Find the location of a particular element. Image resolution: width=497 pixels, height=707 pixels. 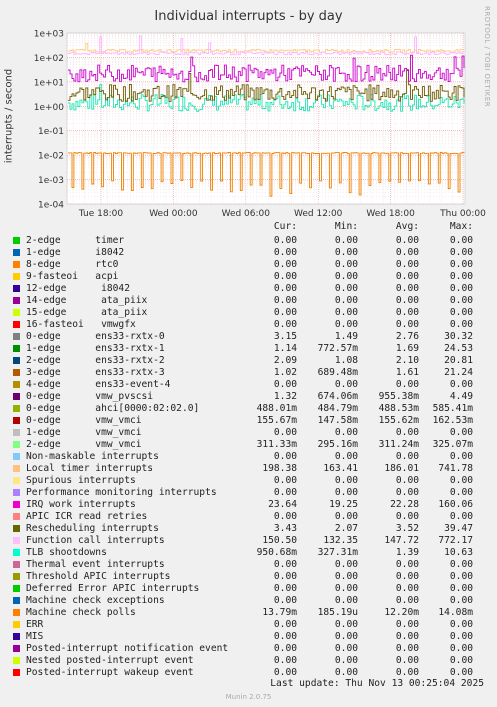

header-min: Min: is located at coordinates (346, 226).